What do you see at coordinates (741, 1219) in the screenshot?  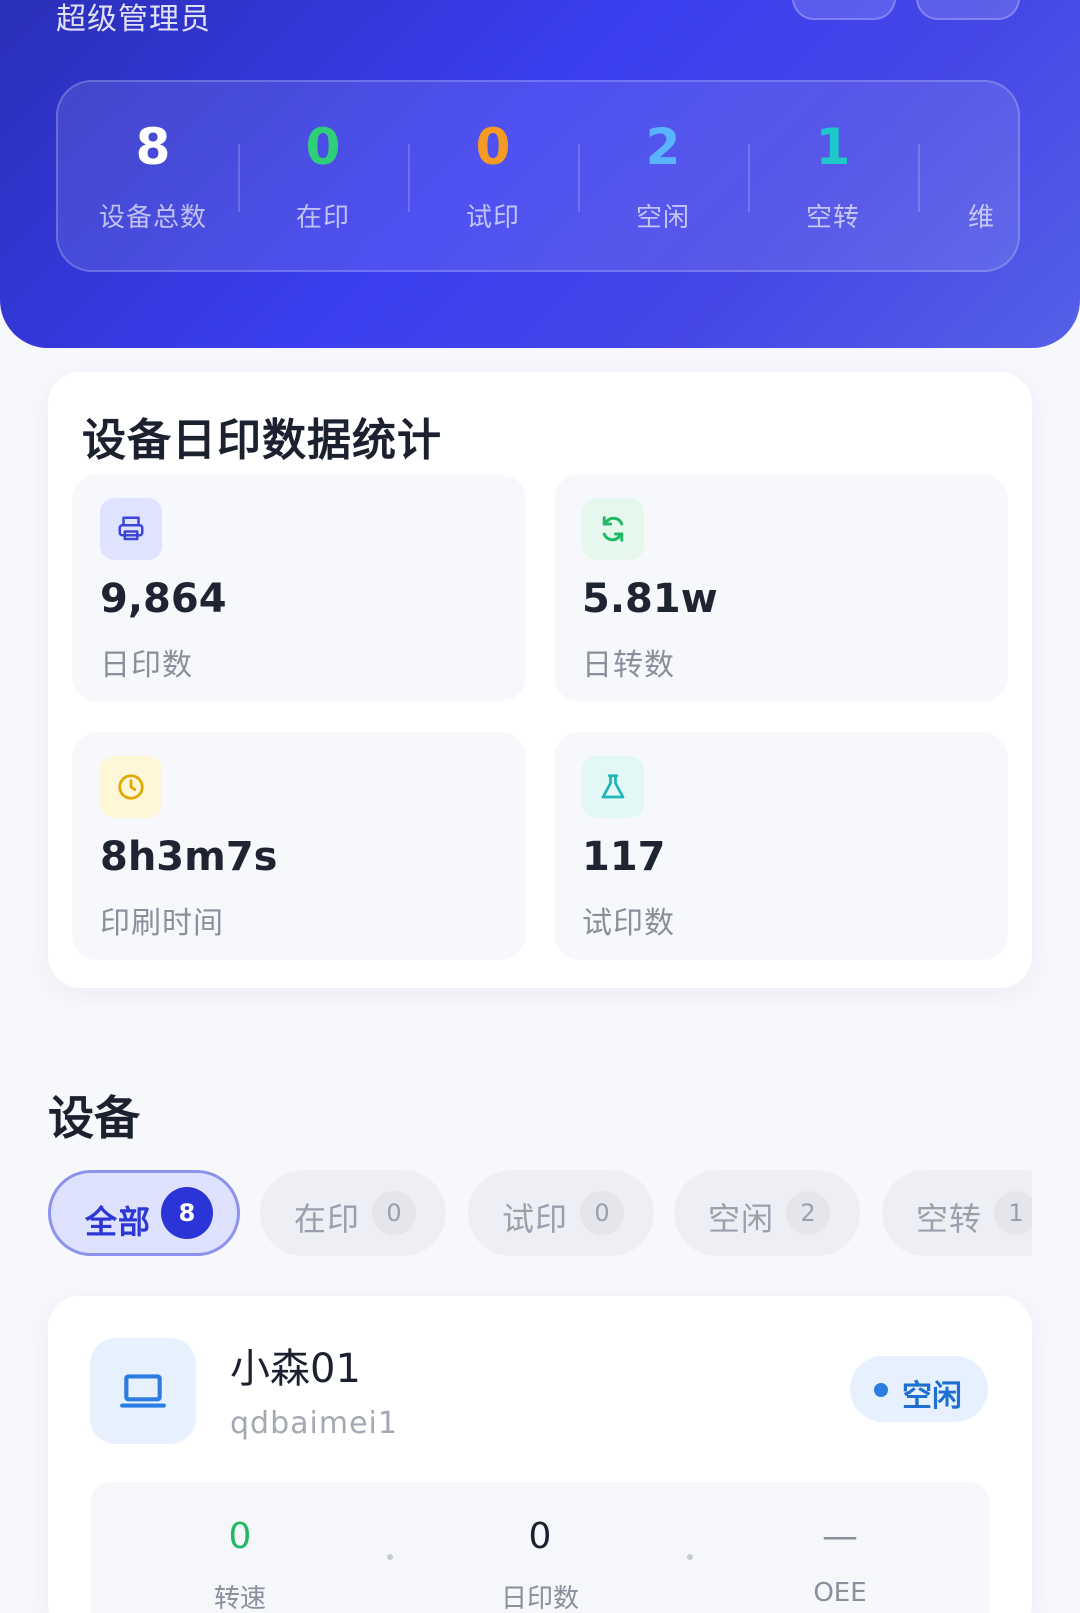 I see `filter-label: 空闲` at bounding box center [741, 1219].